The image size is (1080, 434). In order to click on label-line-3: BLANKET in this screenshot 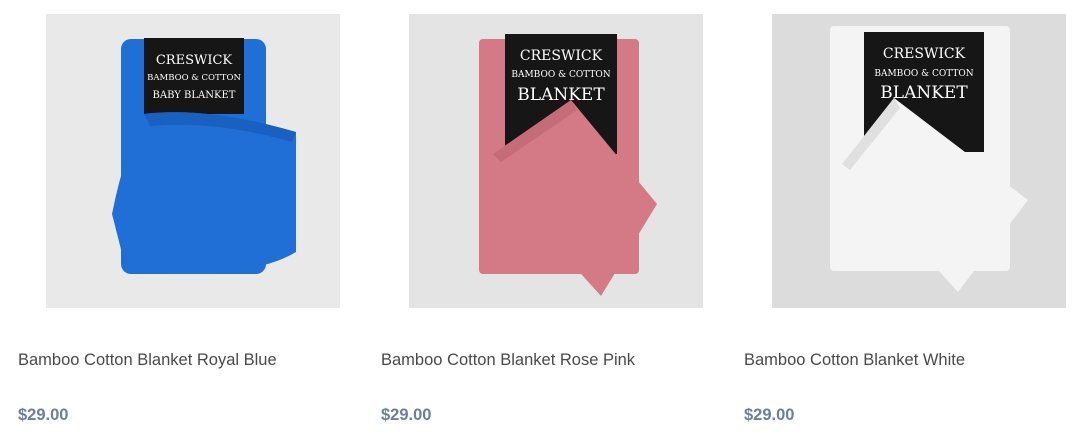, I will do `click(561, 95)`.